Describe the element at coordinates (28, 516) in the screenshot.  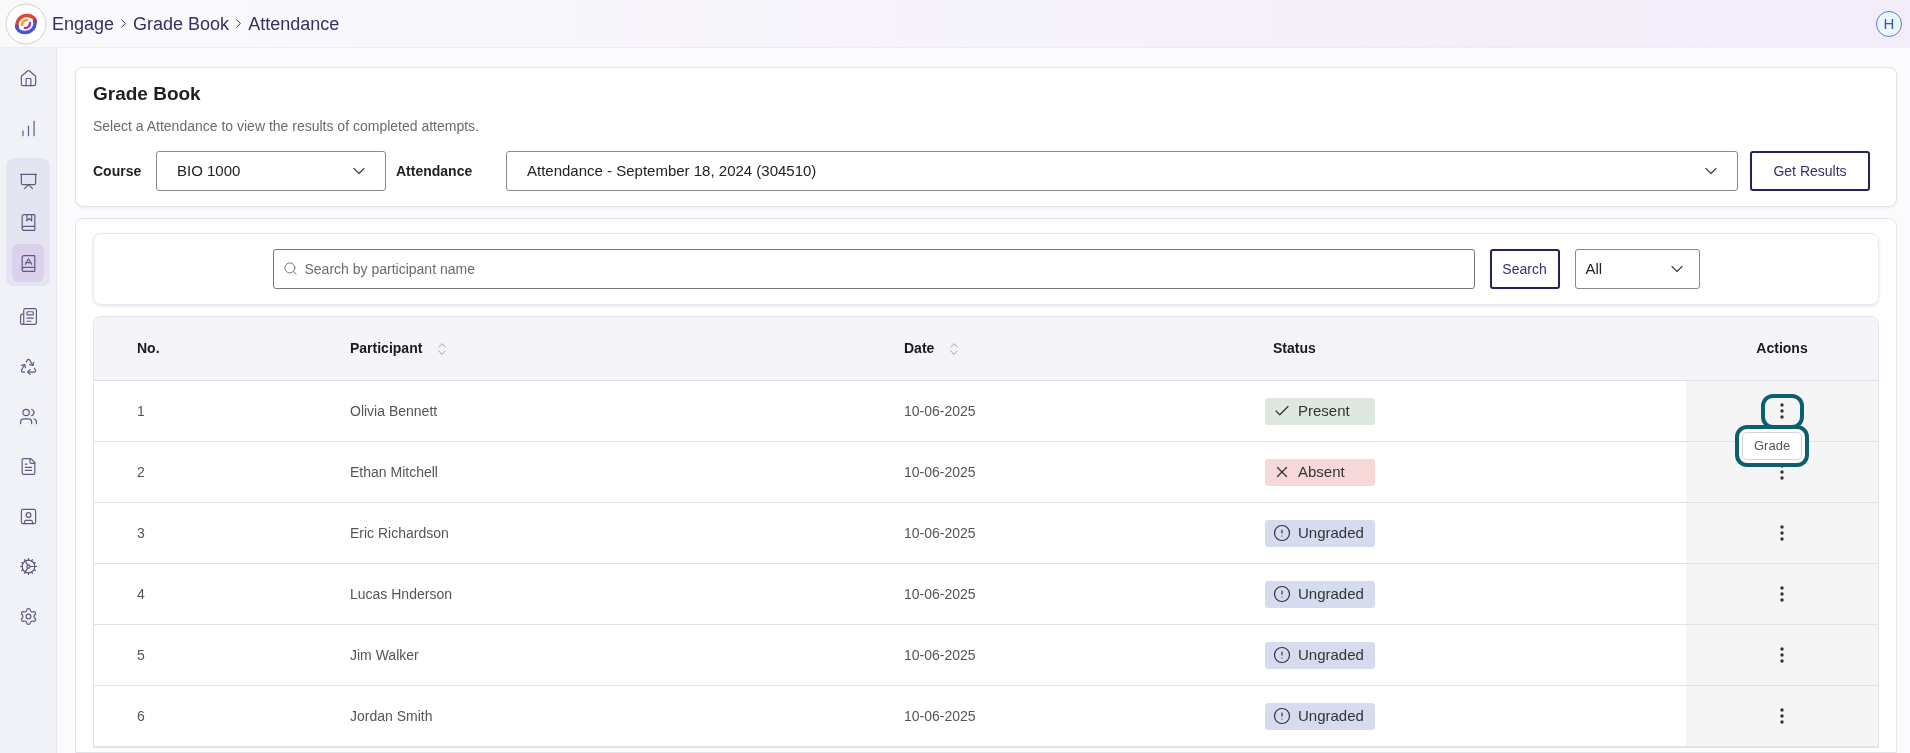
I see `user-card-icon` at that location.